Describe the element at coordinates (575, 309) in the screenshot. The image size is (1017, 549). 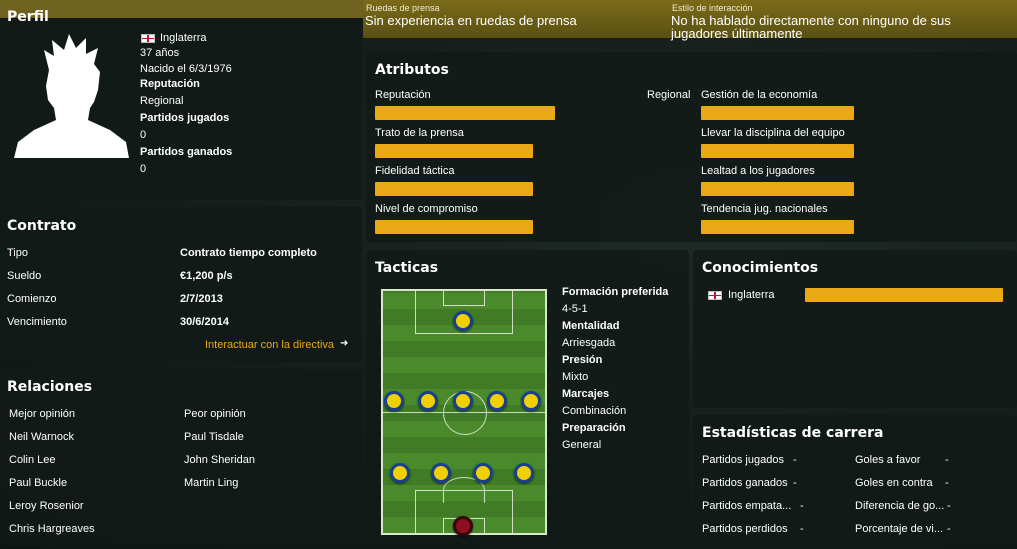
I see `formation-value: 4-5-1` at that location.